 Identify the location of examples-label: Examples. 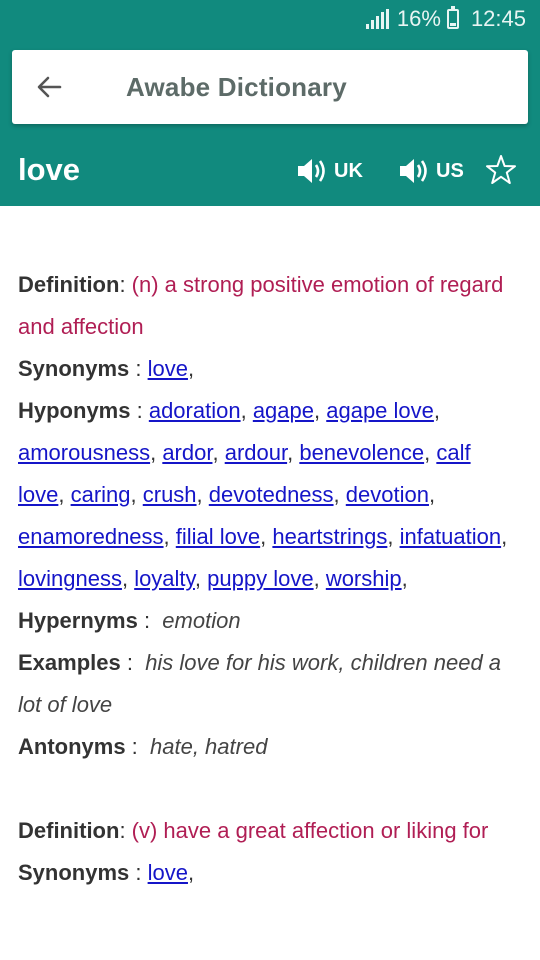
(69, 662).